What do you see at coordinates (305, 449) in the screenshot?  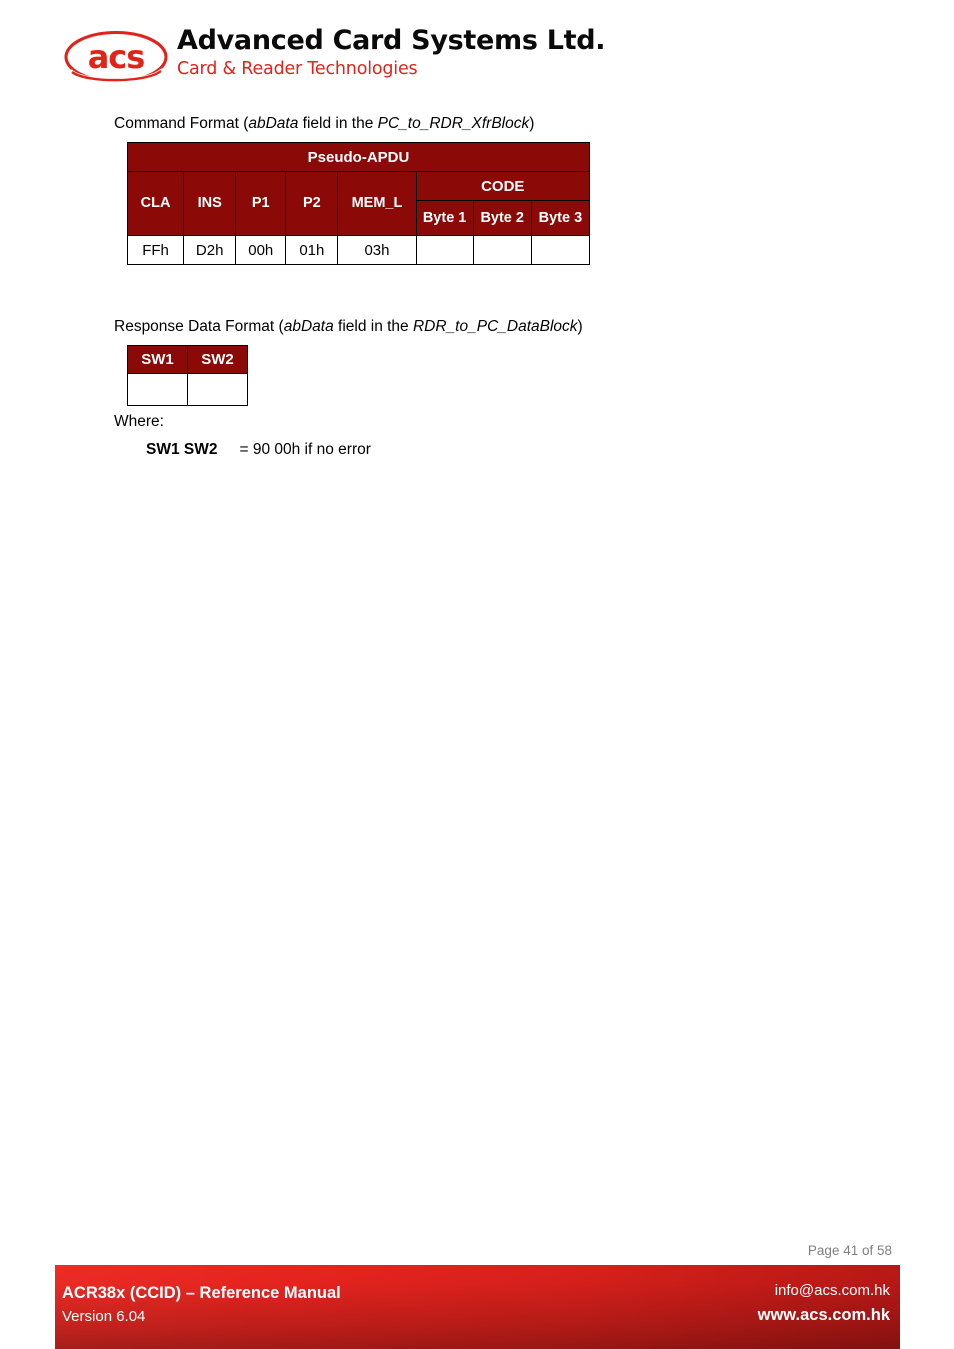 I see `sw-definition: = 90 00h if no error` at bounding box center [305, 449].